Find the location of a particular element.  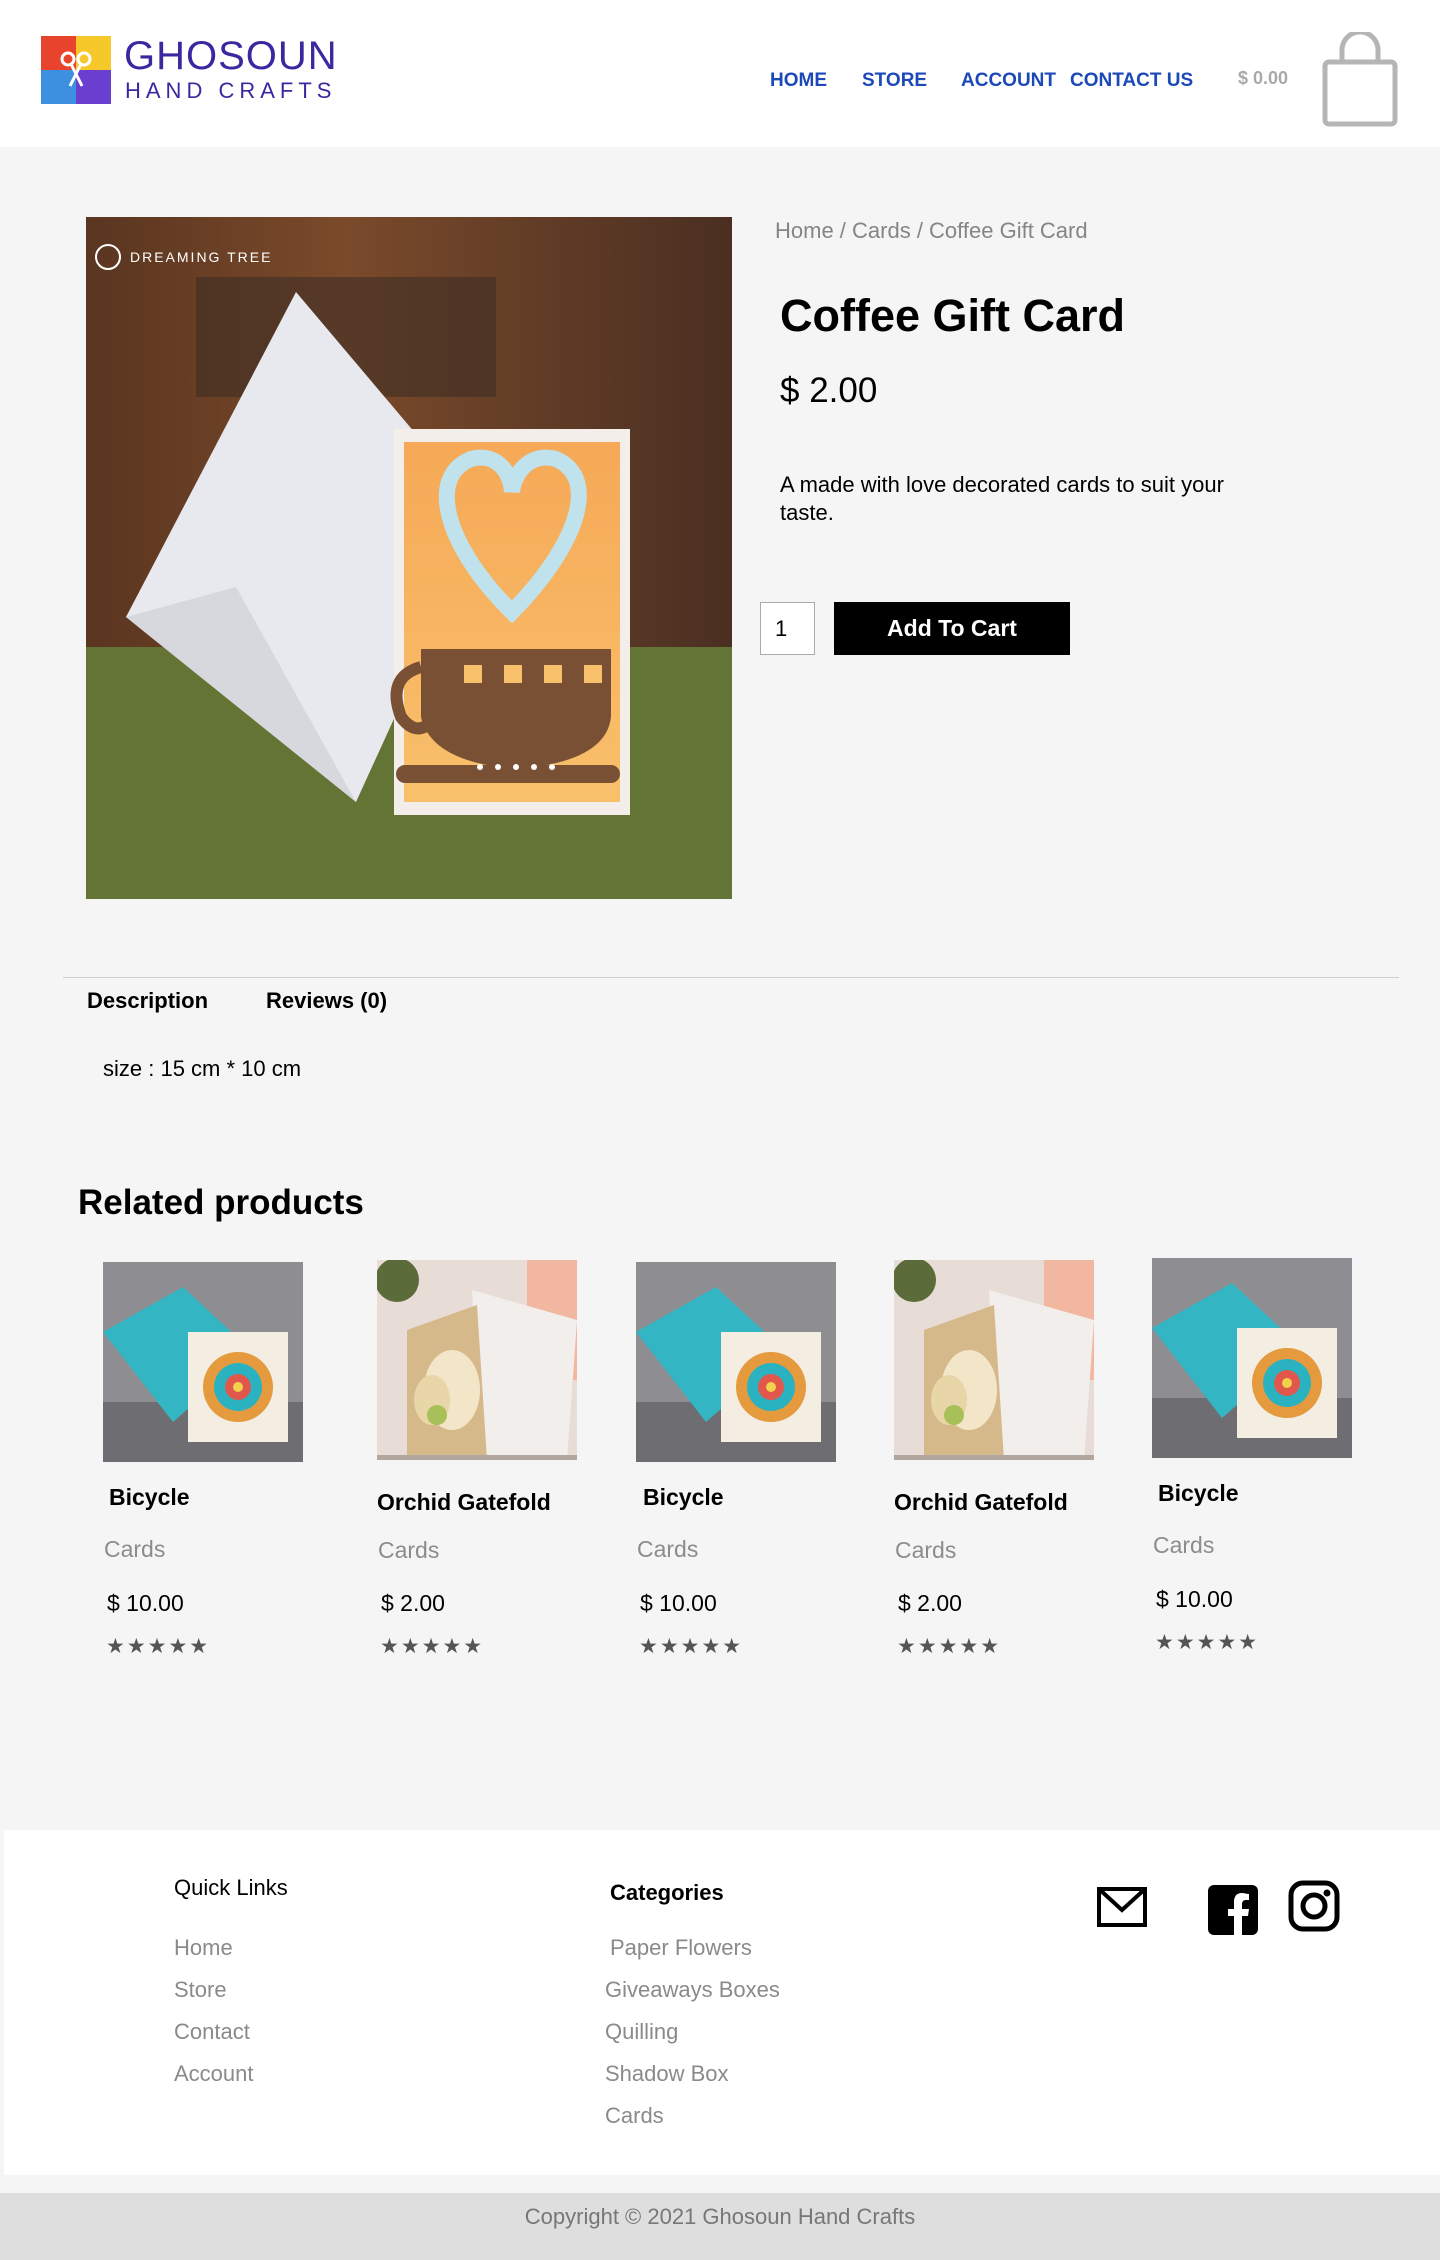

facebook-icon is located at coordinates (1233, 1910).